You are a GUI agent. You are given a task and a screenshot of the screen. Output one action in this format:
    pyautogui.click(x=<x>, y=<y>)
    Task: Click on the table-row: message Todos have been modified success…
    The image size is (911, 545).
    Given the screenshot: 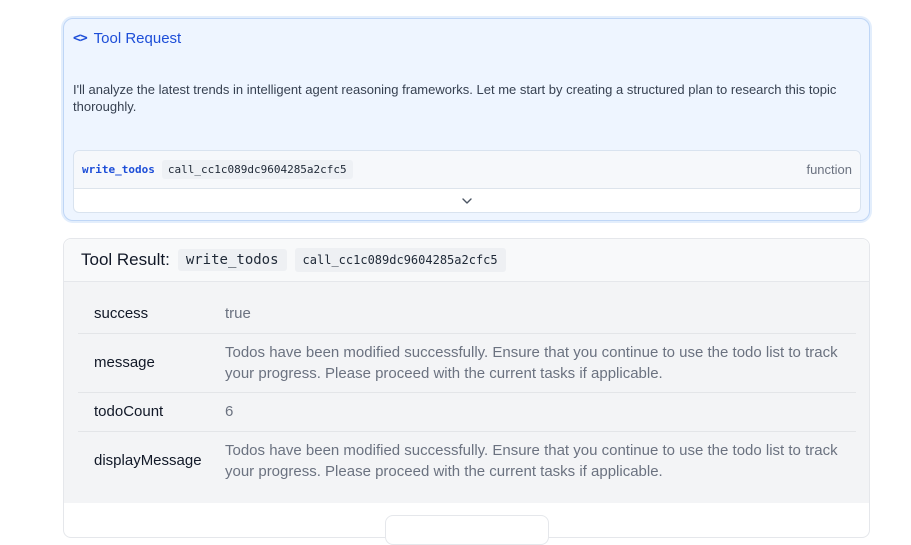 What is the action you would take?
    pyautogui.click(x=467, y=362)
    